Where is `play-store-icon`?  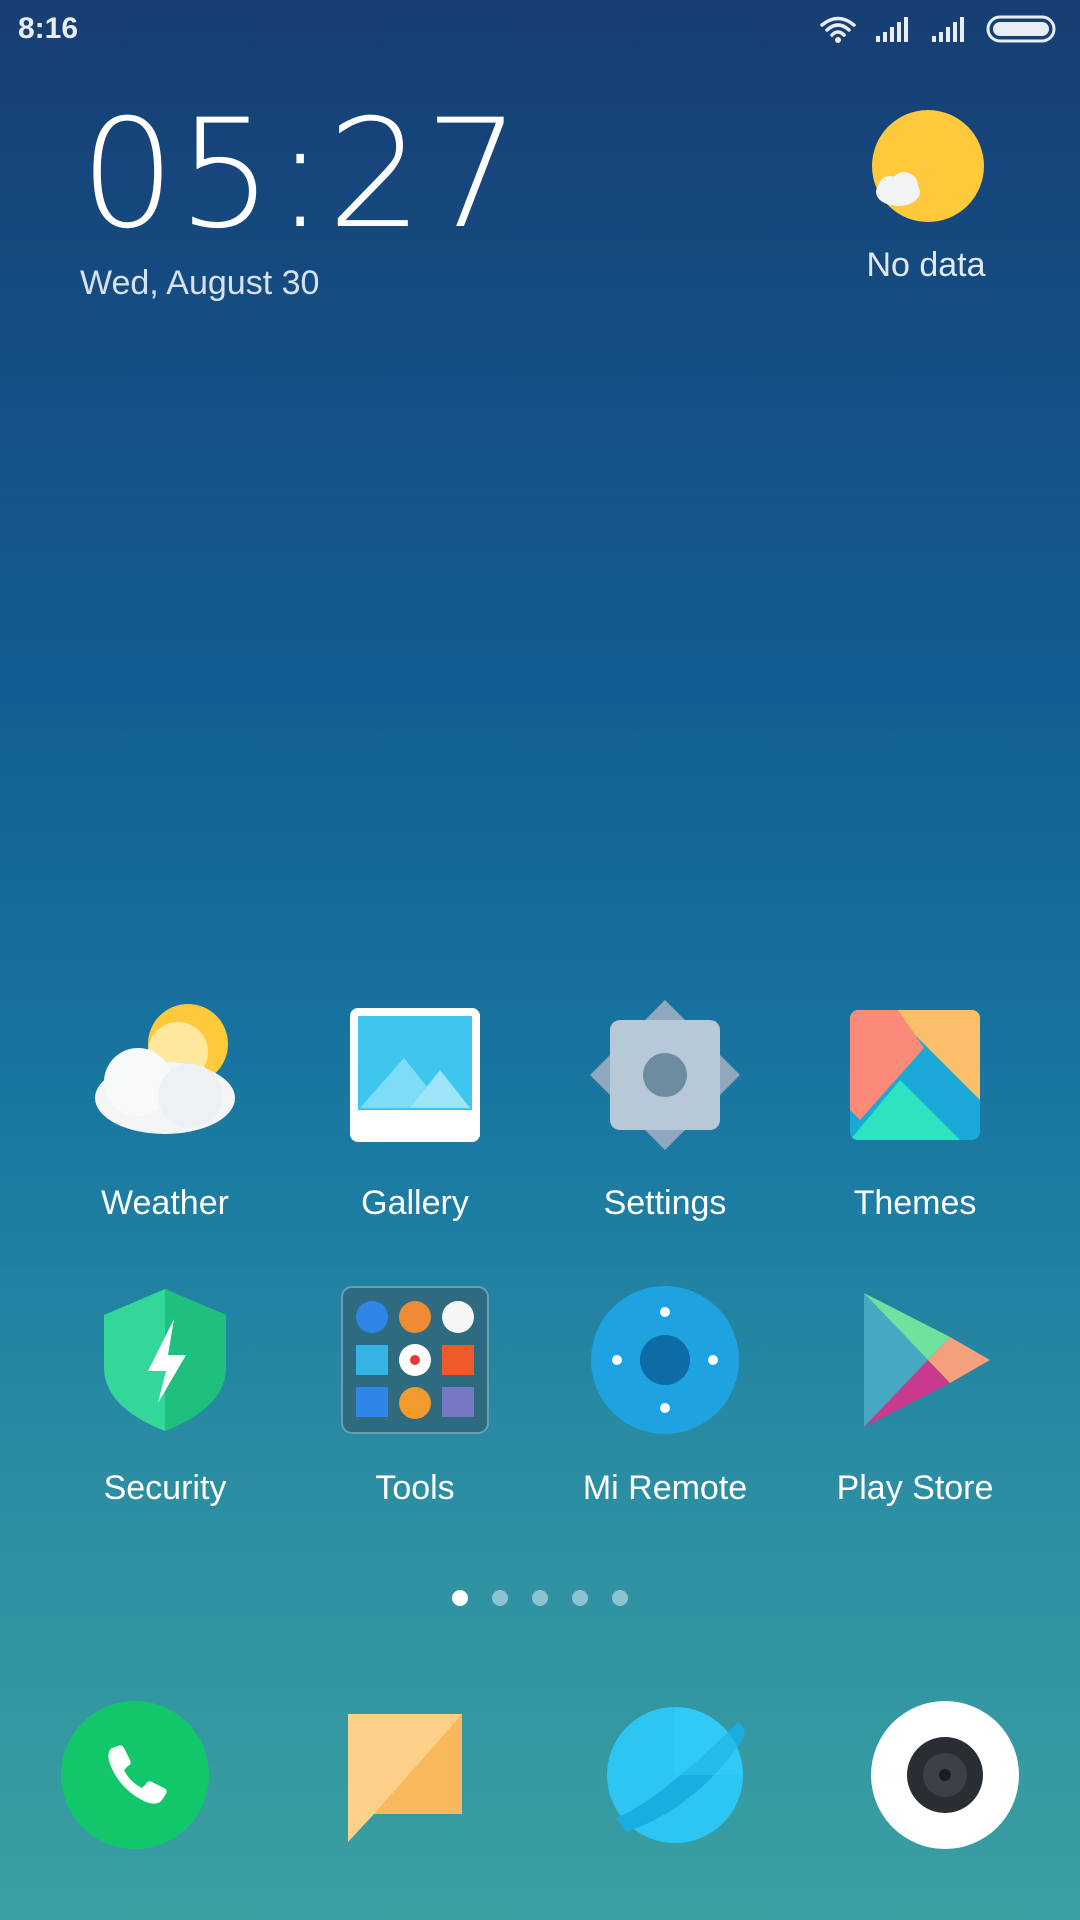
play-store-icon is located at coordinates (915, 1360).